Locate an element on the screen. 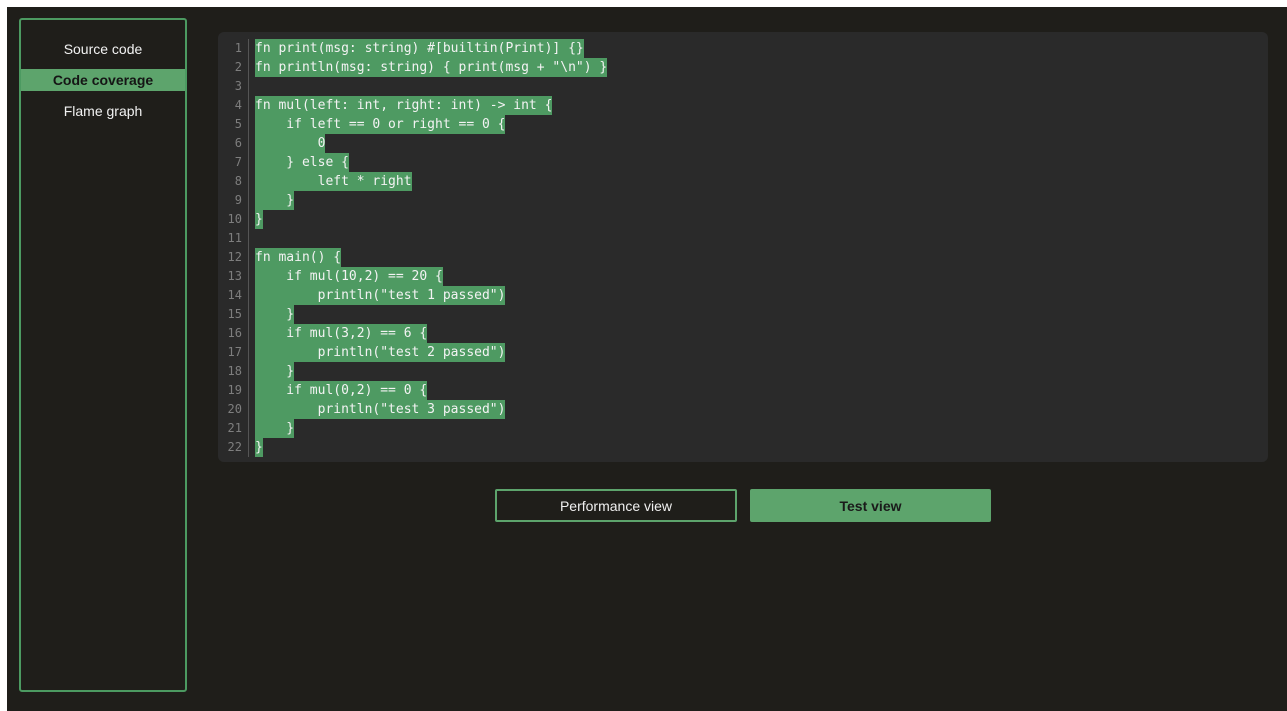 The width and height of the screenshot is (1287, 711). code-line: 11 is located at coordinates (743, 238).